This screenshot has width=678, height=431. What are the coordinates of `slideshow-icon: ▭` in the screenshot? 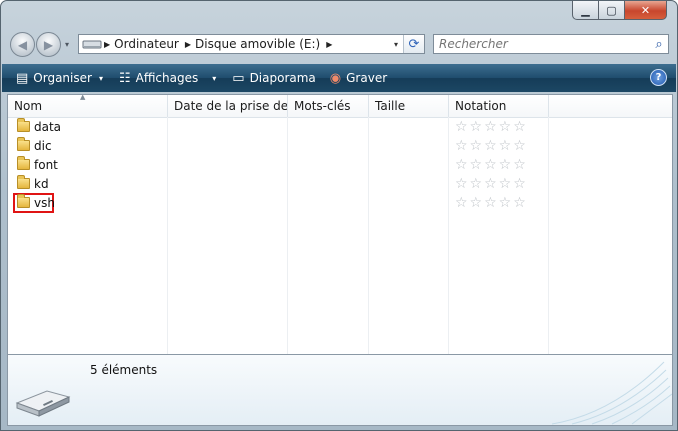 It's located at (238, 78).